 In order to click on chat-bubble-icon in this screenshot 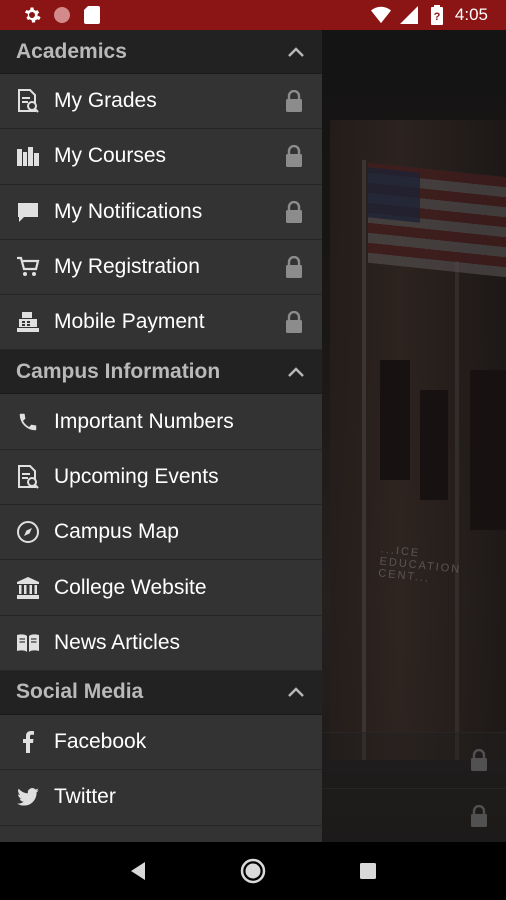, I will do `click(28, 212)`.